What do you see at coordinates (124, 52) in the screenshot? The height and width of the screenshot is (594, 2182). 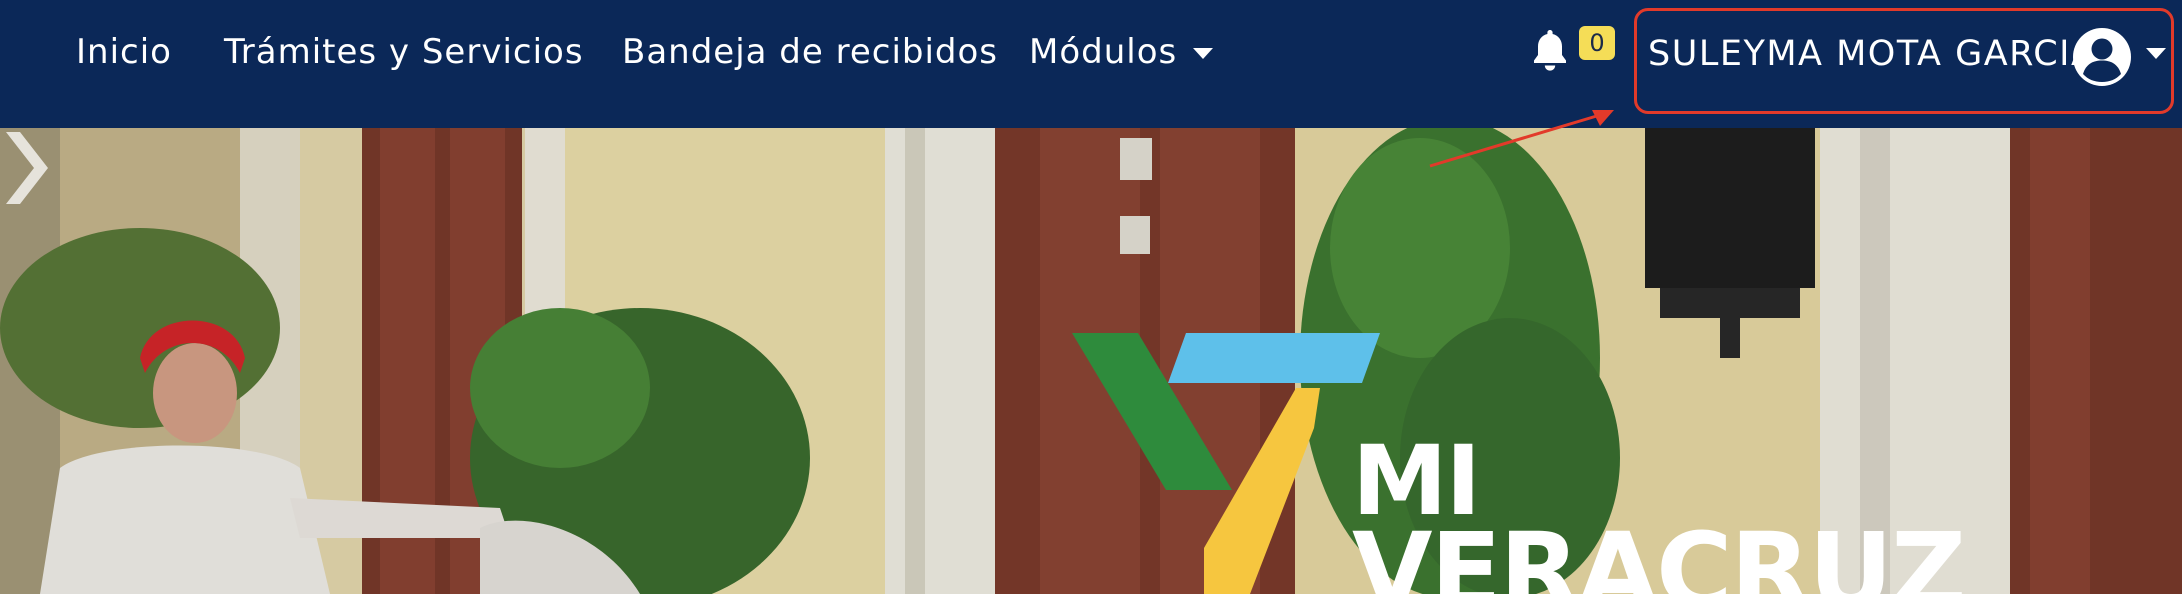 I see `nav-inicio: Inicio` at bounding box center [124, 52].